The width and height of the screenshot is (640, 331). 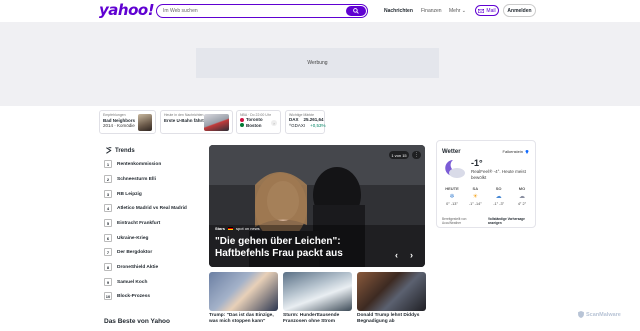 I want to click on trend-item: 10 Block-Prozess, so click(x=127, y=296).